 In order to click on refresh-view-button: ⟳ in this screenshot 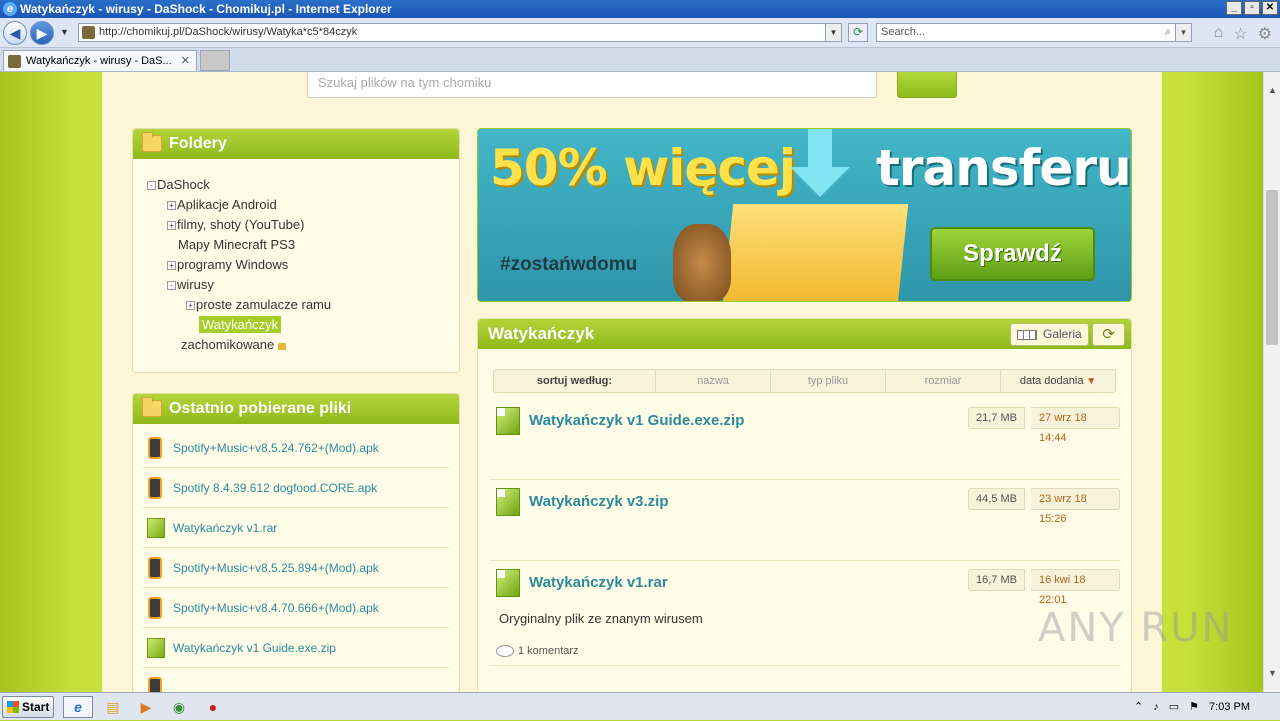, I will do `click(1108, 334)`.